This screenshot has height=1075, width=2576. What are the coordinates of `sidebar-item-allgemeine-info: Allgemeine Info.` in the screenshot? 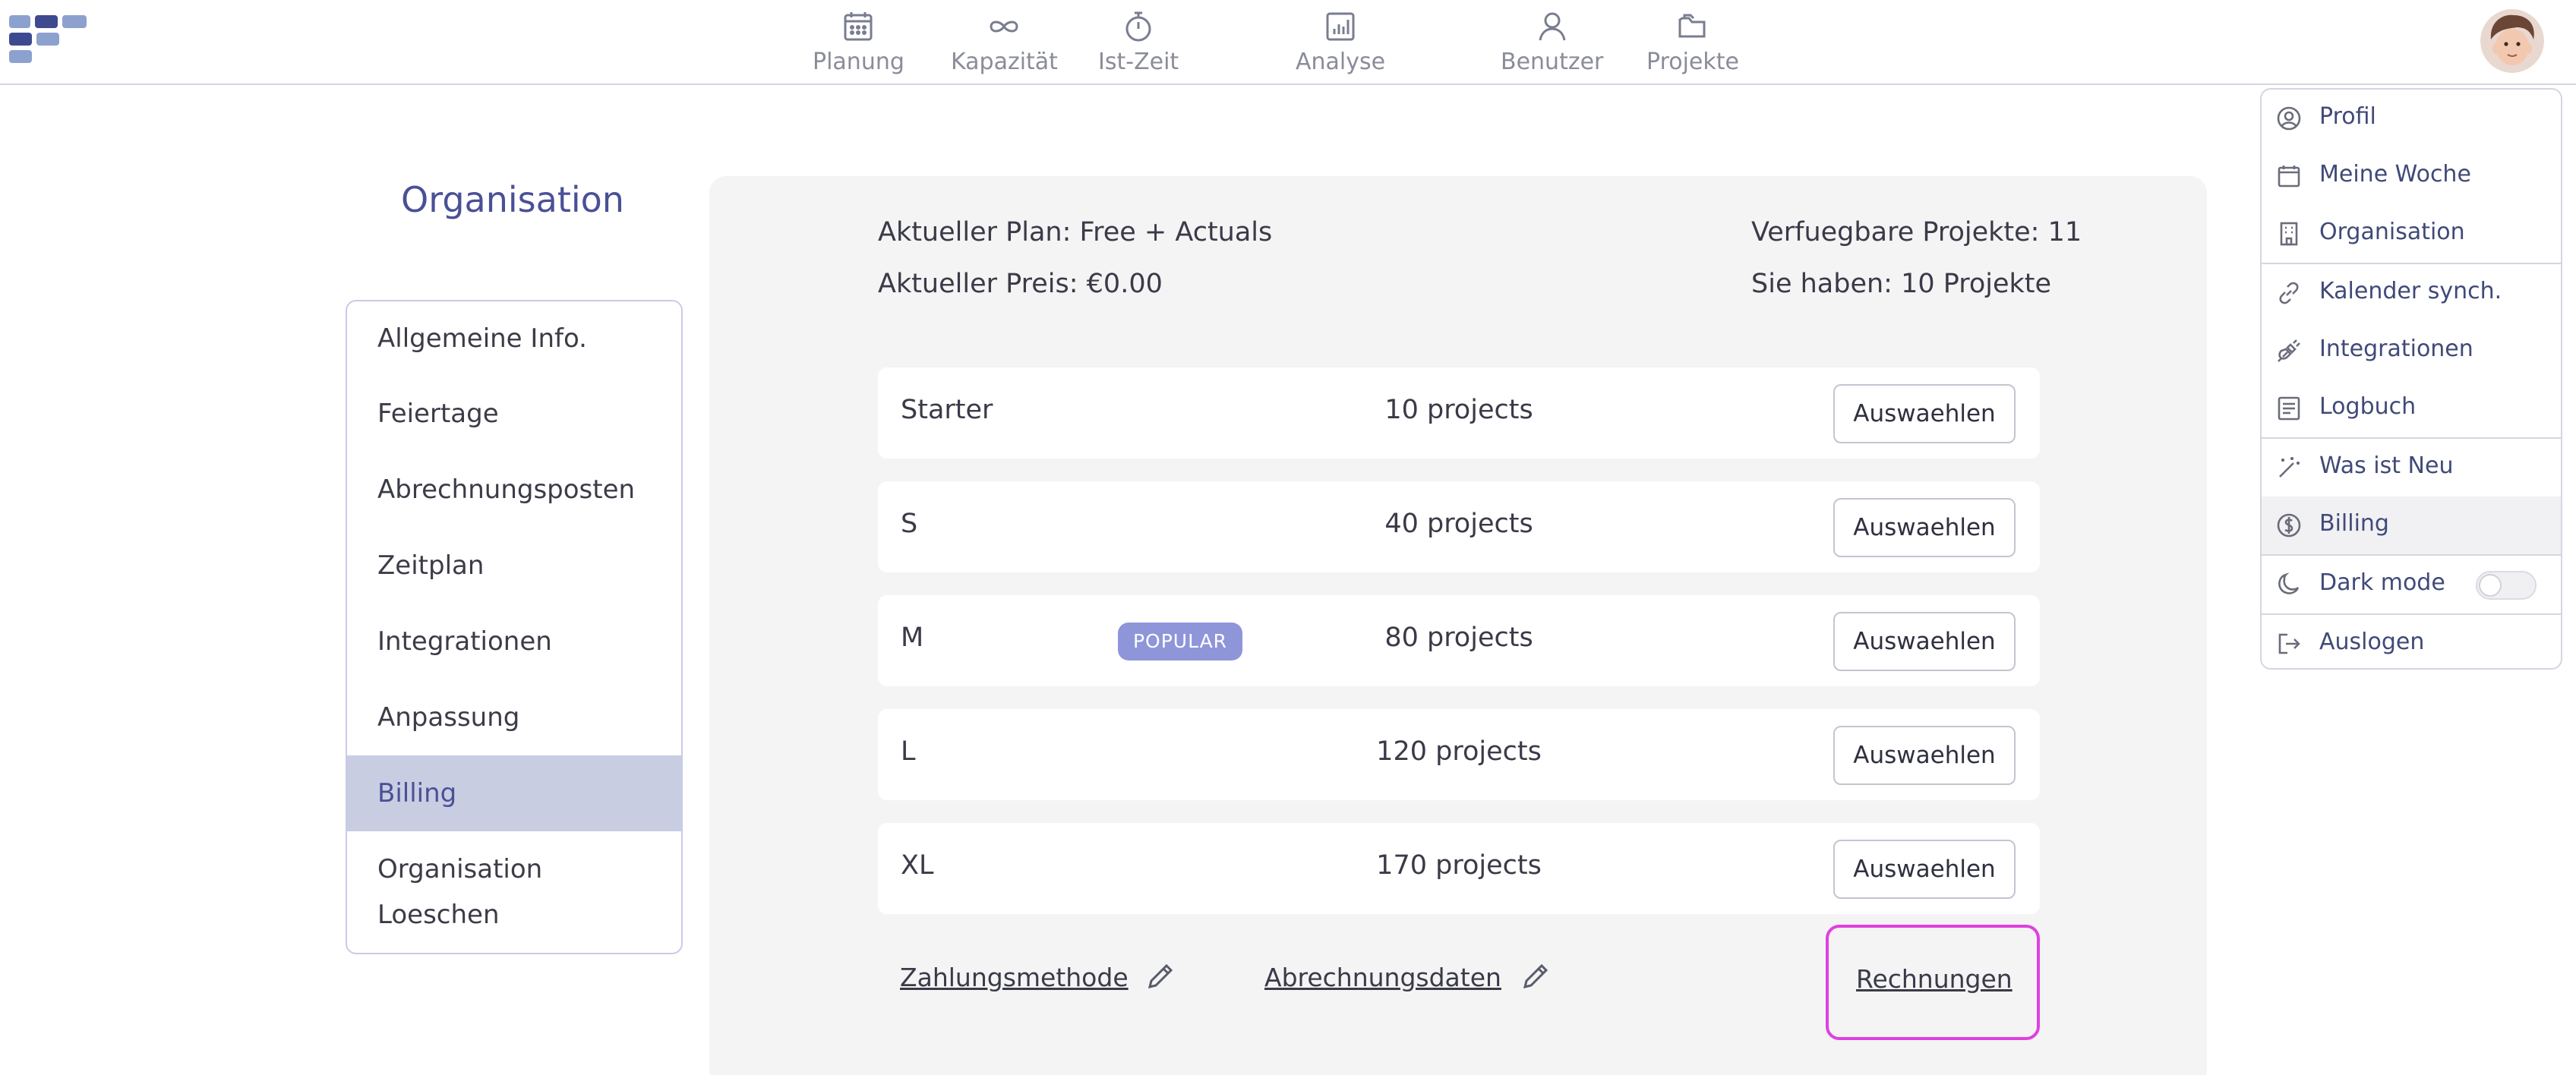 It's located at (514, 338).